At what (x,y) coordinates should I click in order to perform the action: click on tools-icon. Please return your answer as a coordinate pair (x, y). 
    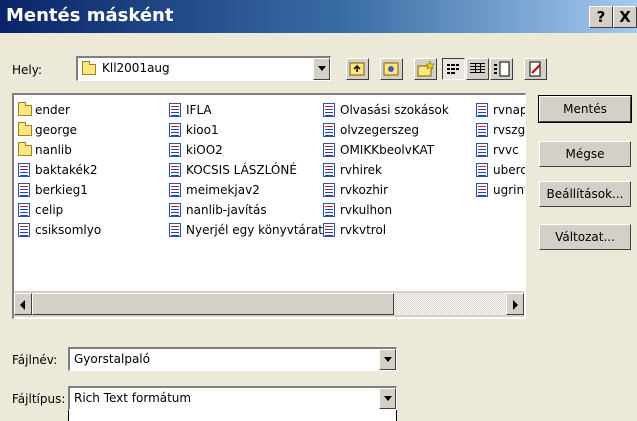
    Looking at the image, I should click on (535, 69).